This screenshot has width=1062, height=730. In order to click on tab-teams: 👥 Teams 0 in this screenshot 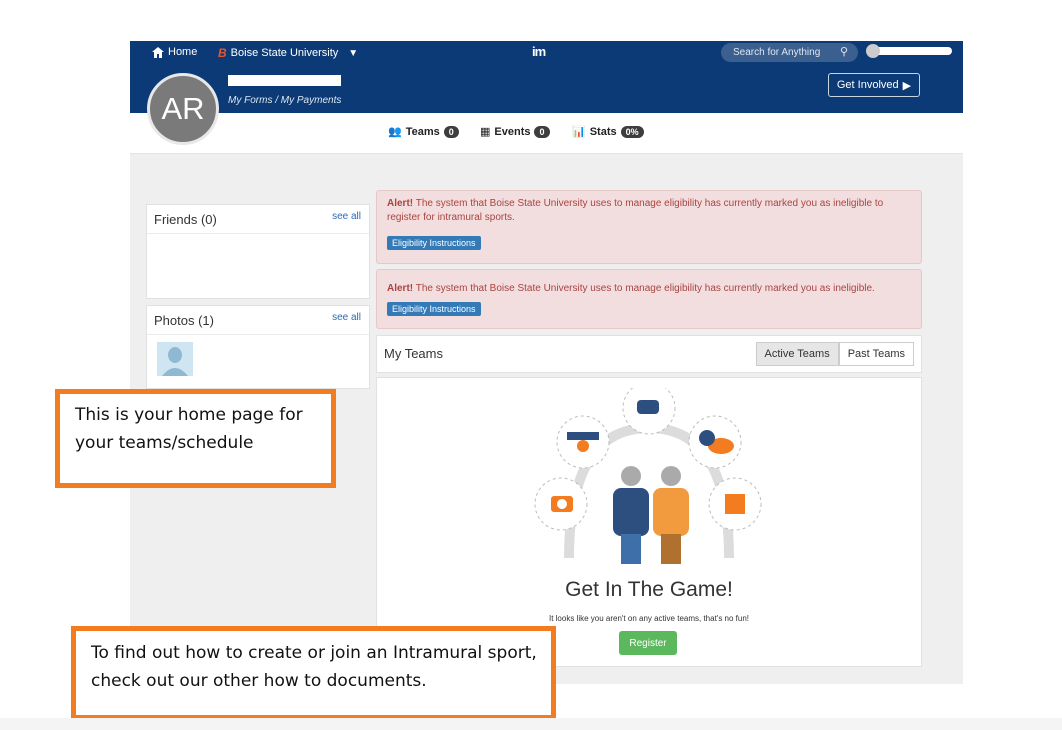, I will do `click(423, 131)`.